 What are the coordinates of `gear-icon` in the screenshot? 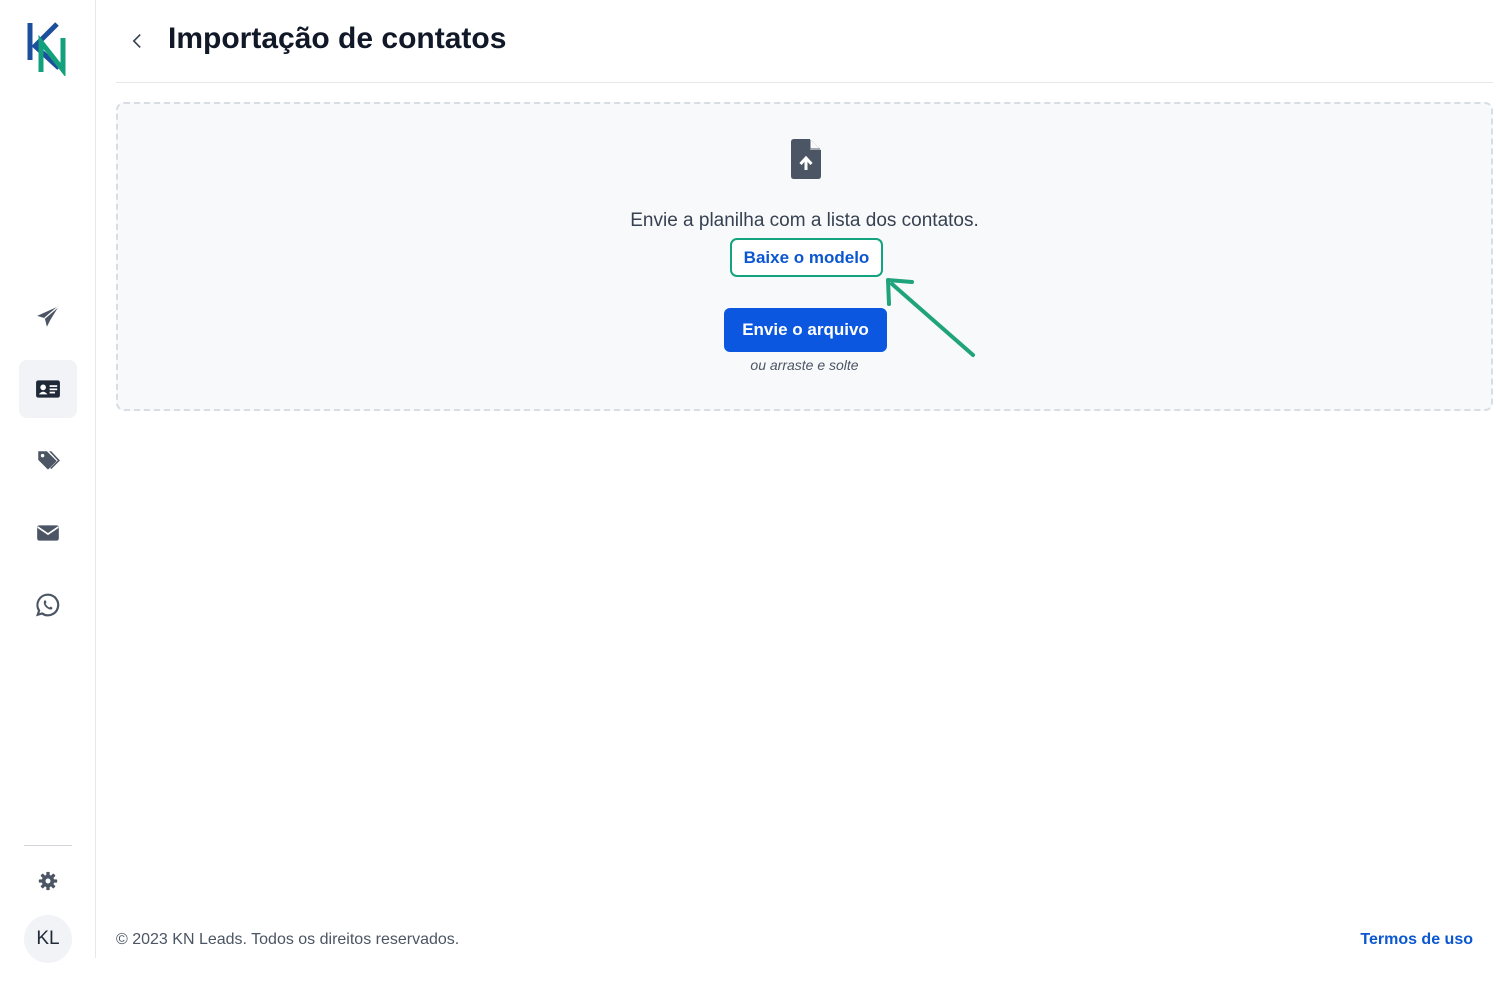 It's located at (48, 881).